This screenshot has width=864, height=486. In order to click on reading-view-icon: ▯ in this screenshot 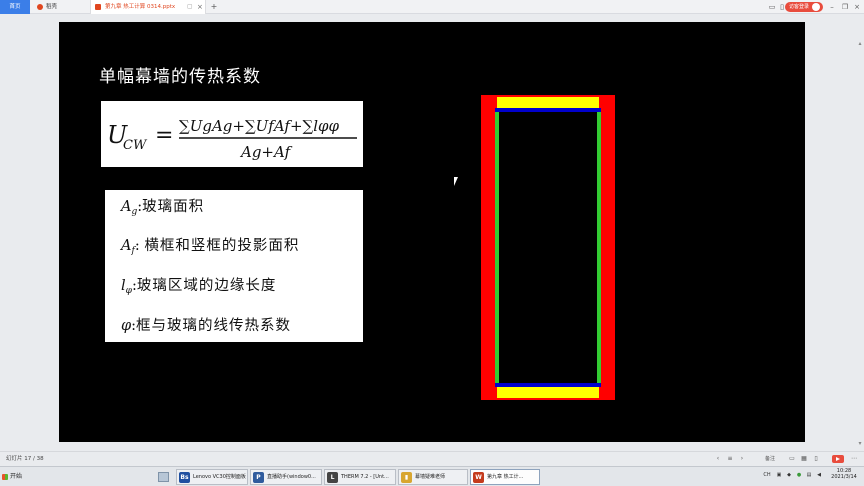, I will do `click(816, 459)`.